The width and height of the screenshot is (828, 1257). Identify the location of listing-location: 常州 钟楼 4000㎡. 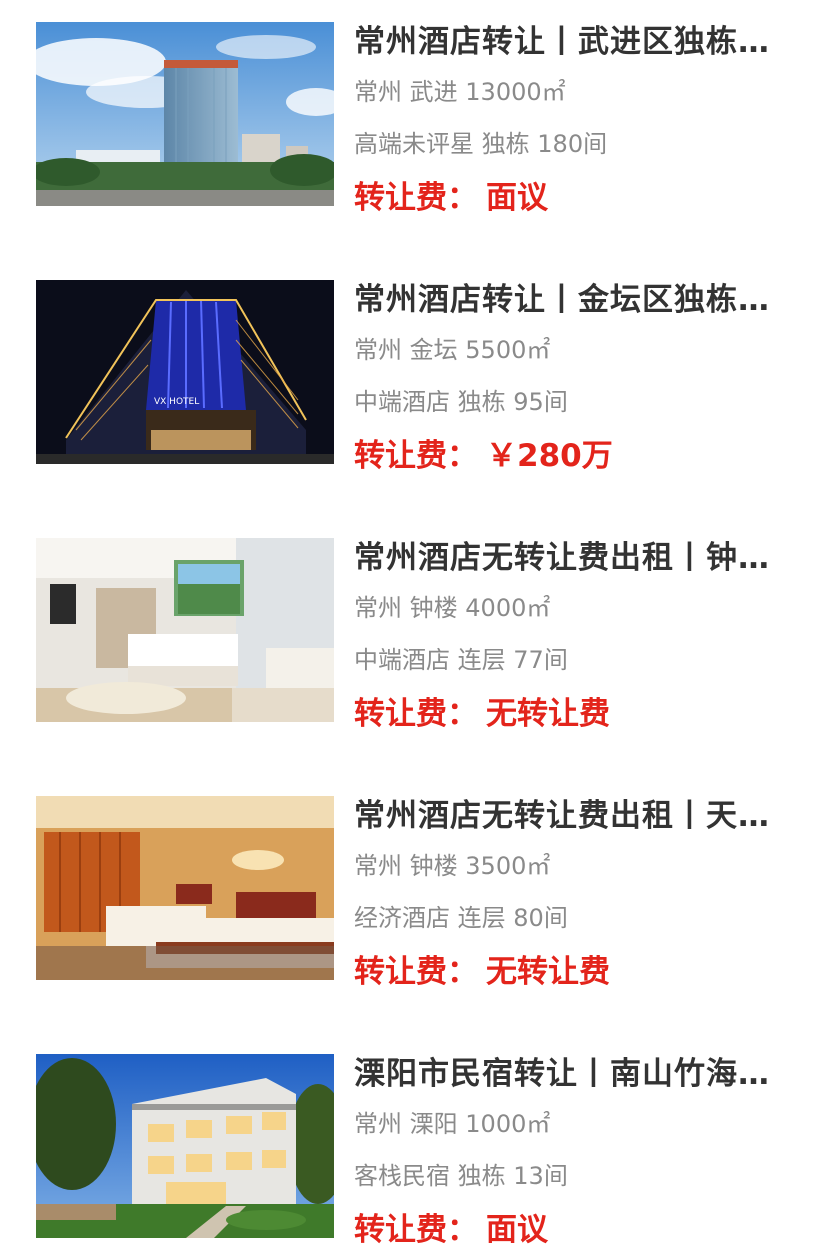
(577, 608).